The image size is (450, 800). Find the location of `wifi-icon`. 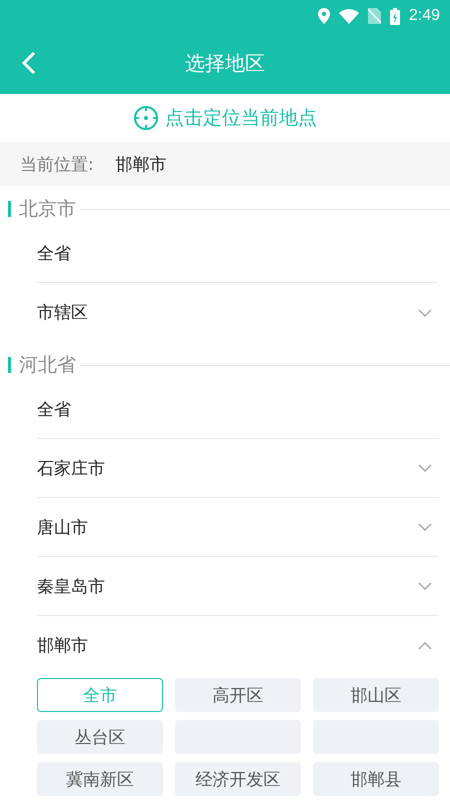

wifi-icon is located at coordinates (348, 16).